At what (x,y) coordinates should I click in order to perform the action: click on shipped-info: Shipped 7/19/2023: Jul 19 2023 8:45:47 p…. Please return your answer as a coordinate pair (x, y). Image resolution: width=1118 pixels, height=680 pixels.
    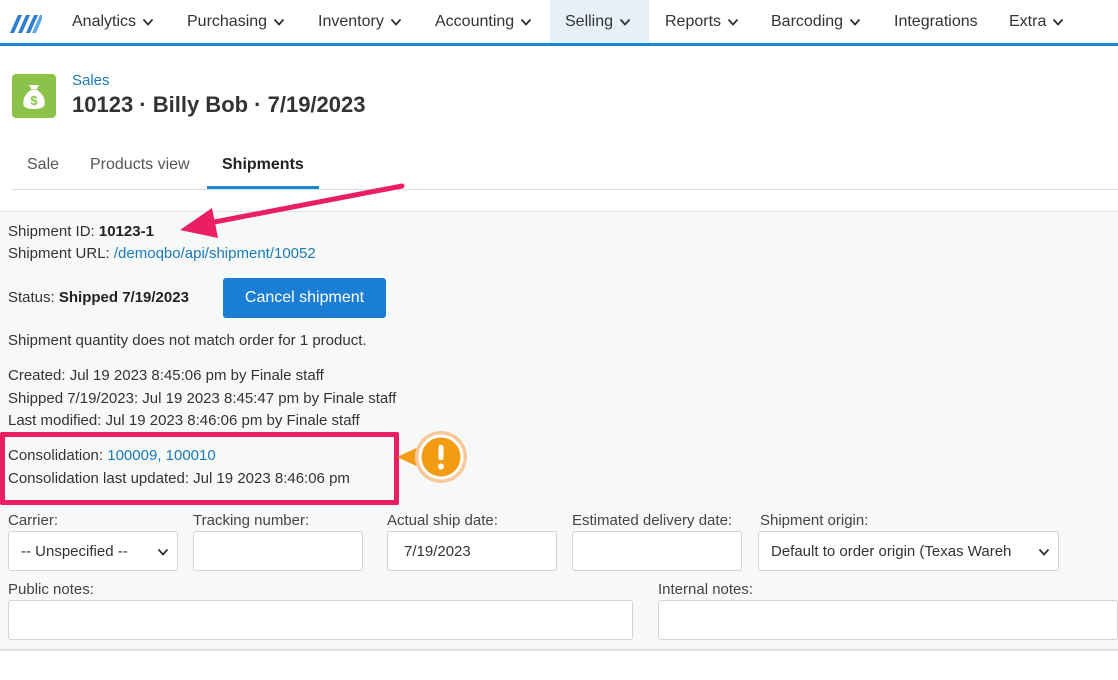
    Looking at the image, I should click on (202, 398).